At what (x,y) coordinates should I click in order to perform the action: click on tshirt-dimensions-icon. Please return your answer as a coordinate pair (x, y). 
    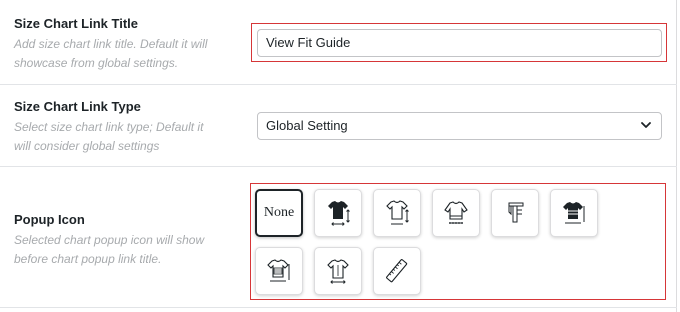
    Looking at the image, I should click on (338, 271).